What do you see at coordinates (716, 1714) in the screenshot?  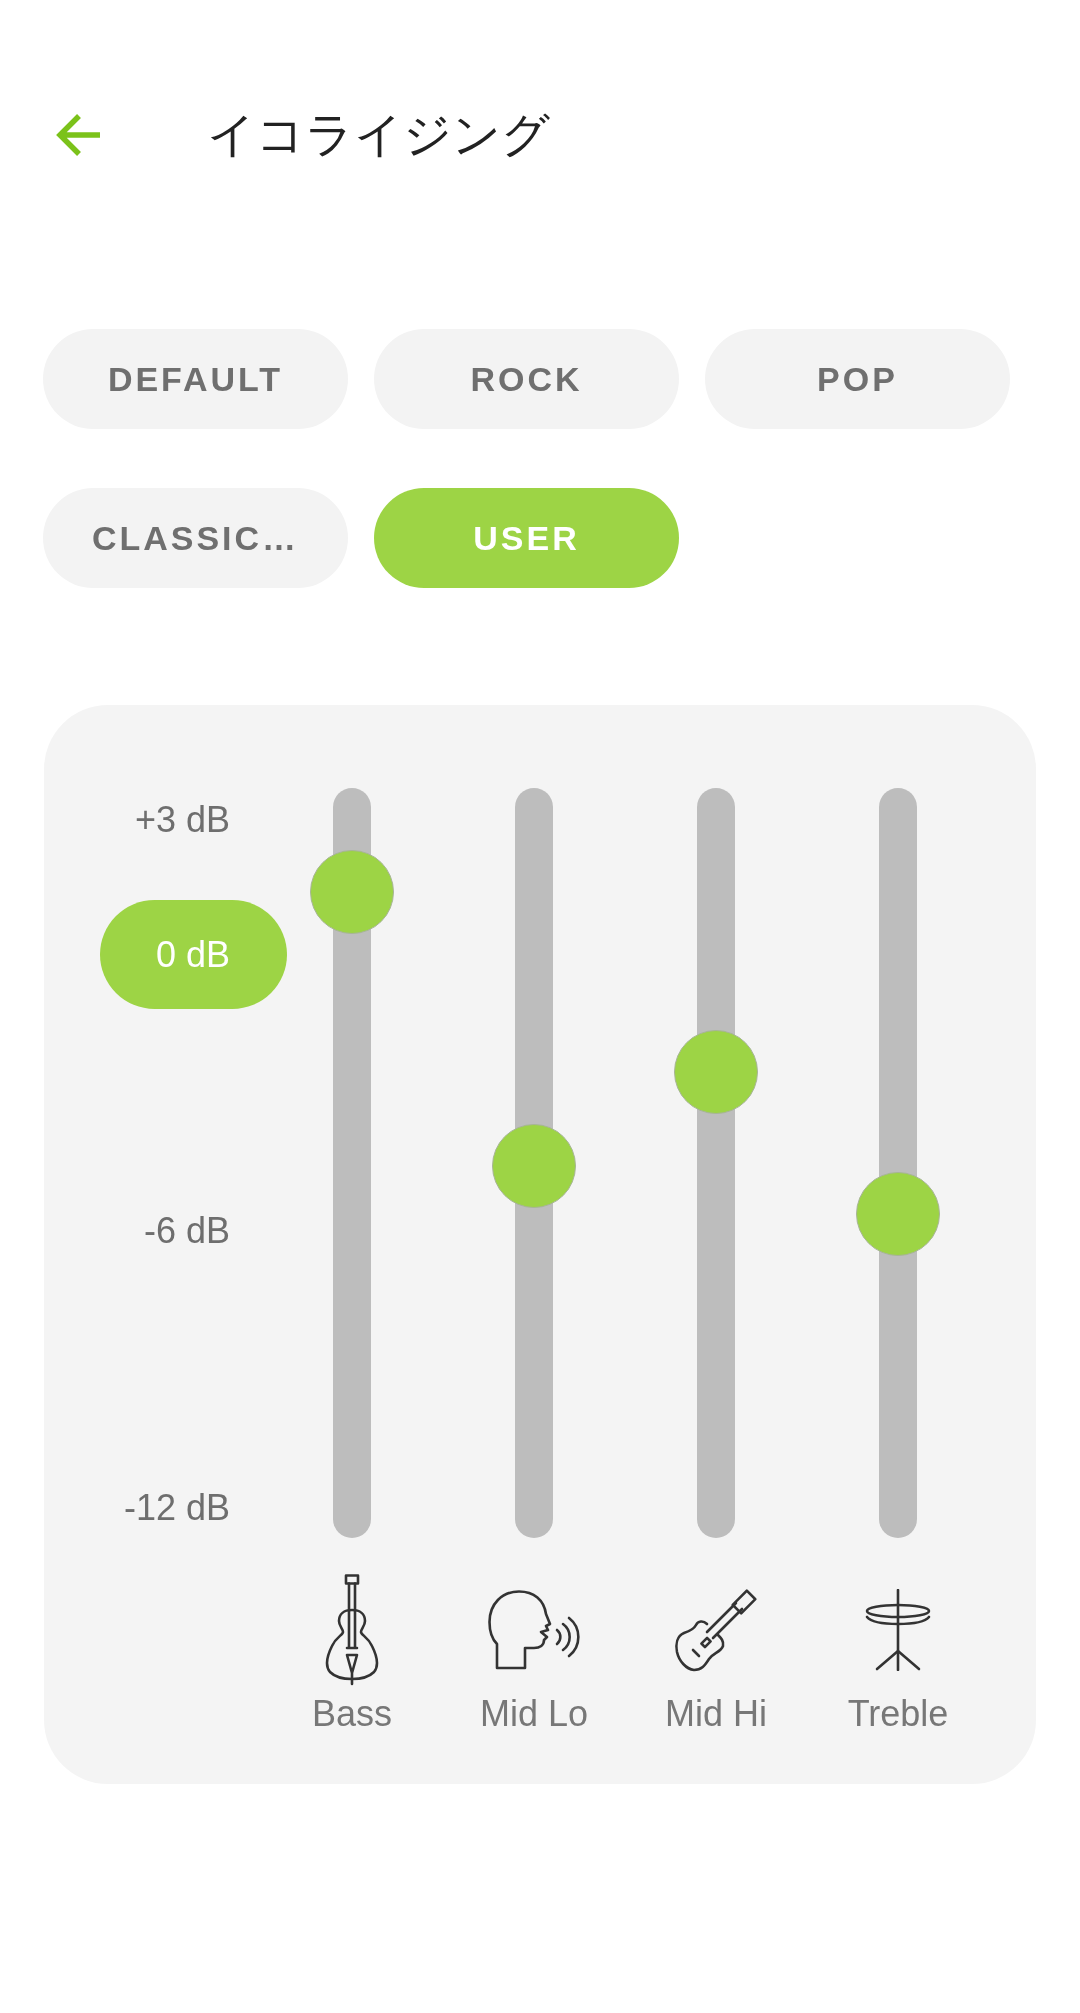 I see `band-label: Mid Hi` at bounding box center [716, 1714].